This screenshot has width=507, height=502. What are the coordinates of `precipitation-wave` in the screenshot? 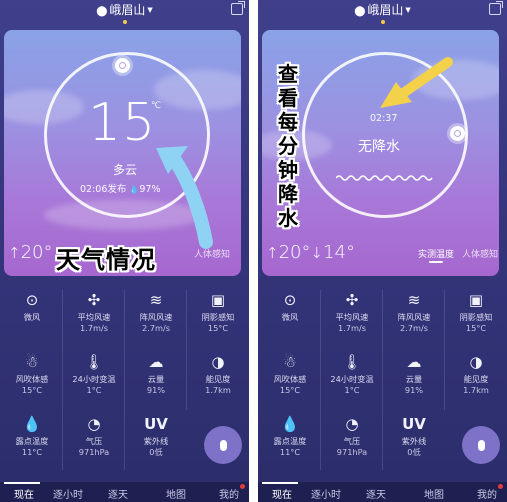 It's located at (384, 178).